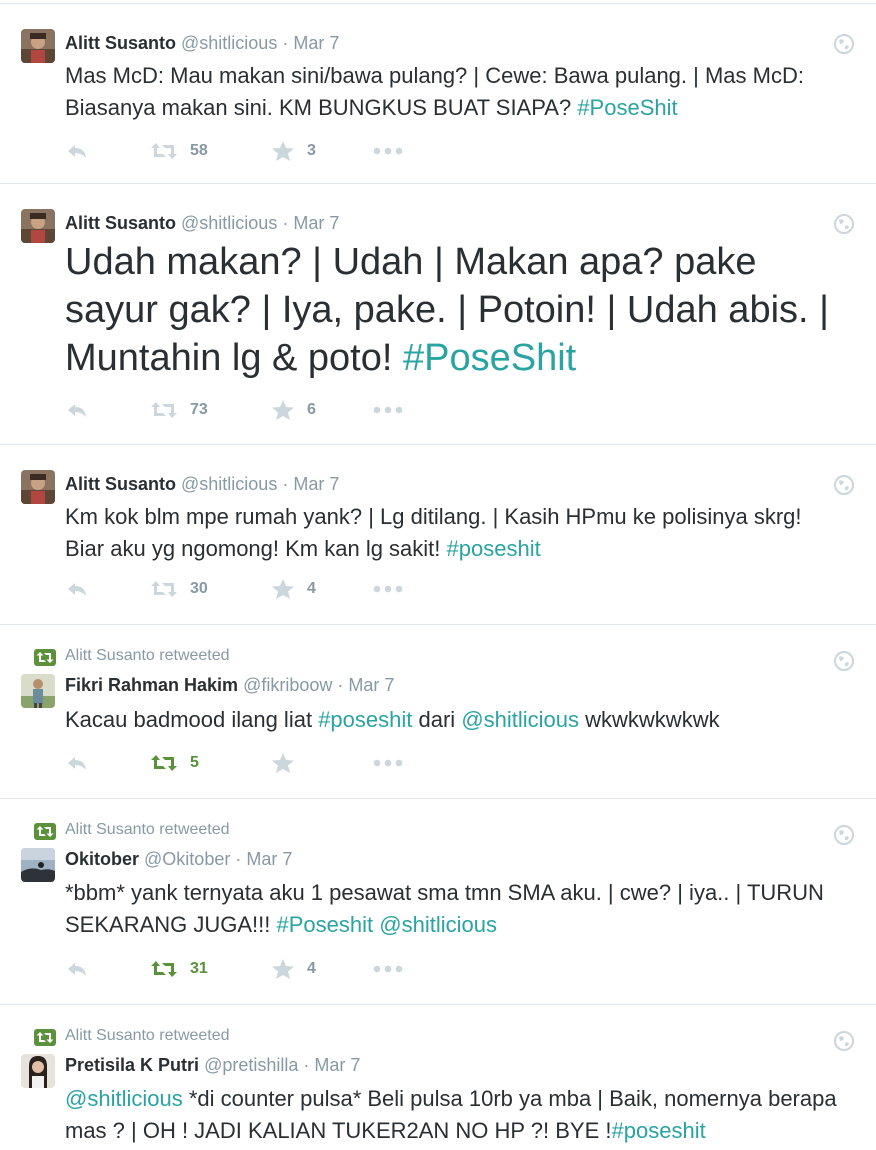 The width and height of the screenshot is (876, 1150). Describe the element at coordinates (437, 719) in the screenshot. I see `text-segment: dari` at that location.